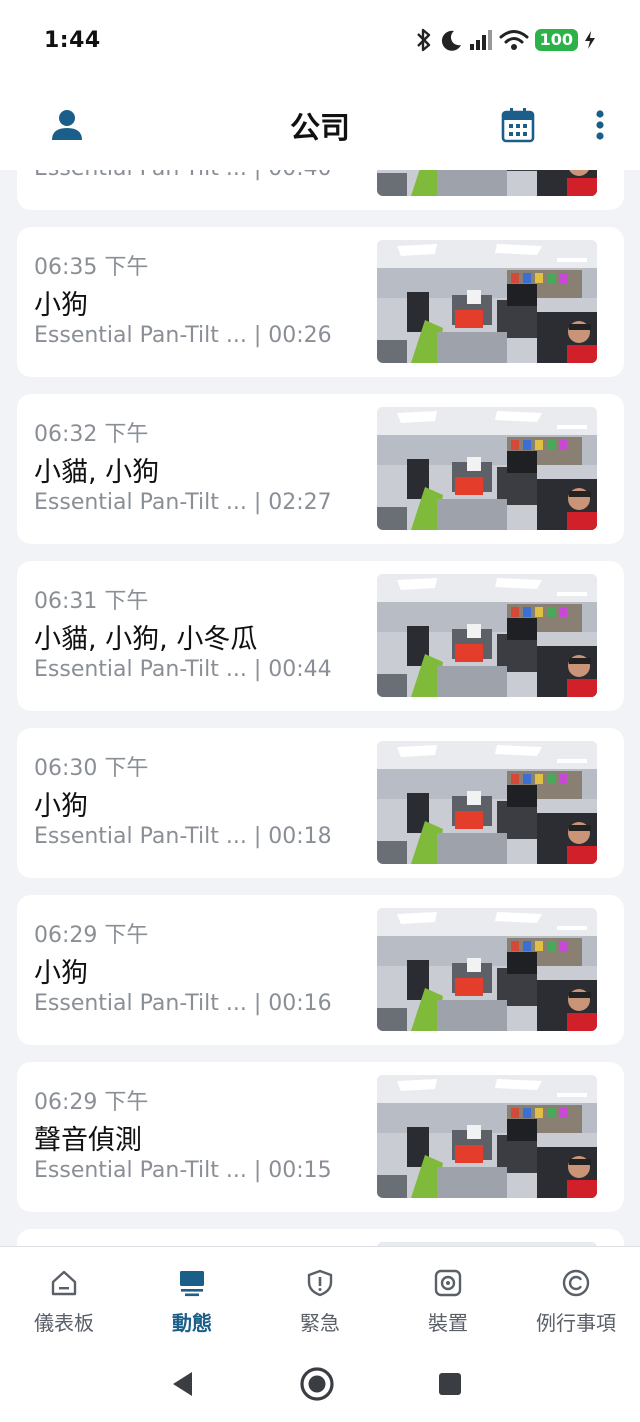 This screenshot has width=640, height=1422. What do you see at coordinates (480, 40) in the screenshot?
I see `signal-icon` at bounding box center [480, 40].